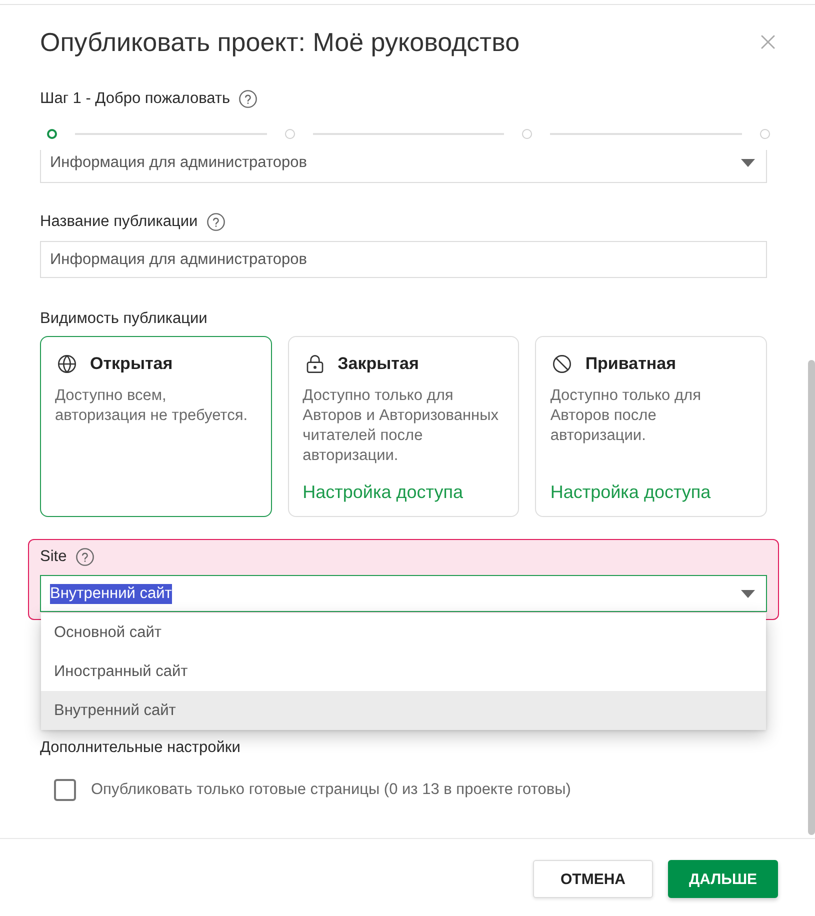 The image size is (815, 916). I want to click on checkbox, so click(65, 790).